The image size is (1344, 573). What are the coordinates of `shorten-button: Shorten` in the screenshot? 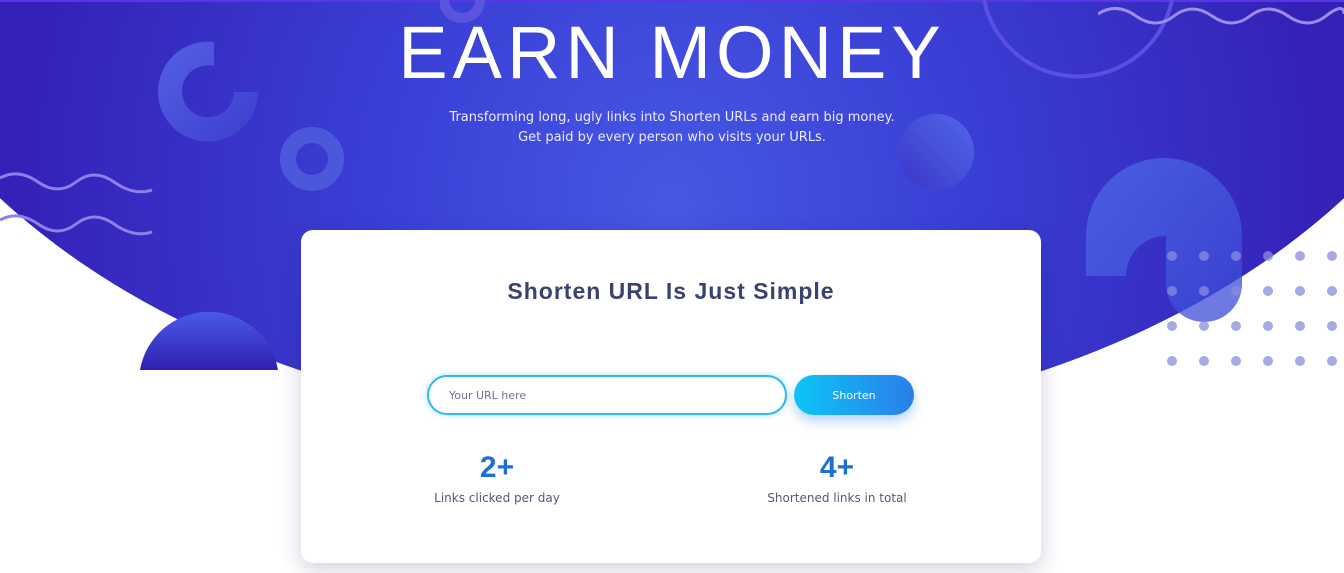 It's located at (854, 395).